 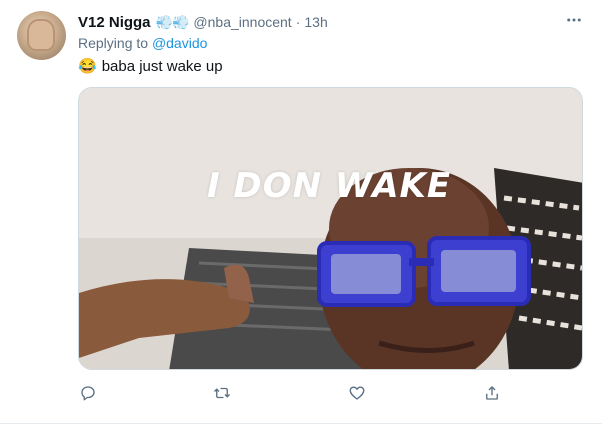 I want to click on timestamp: 13h, so click(x=315, y=22).